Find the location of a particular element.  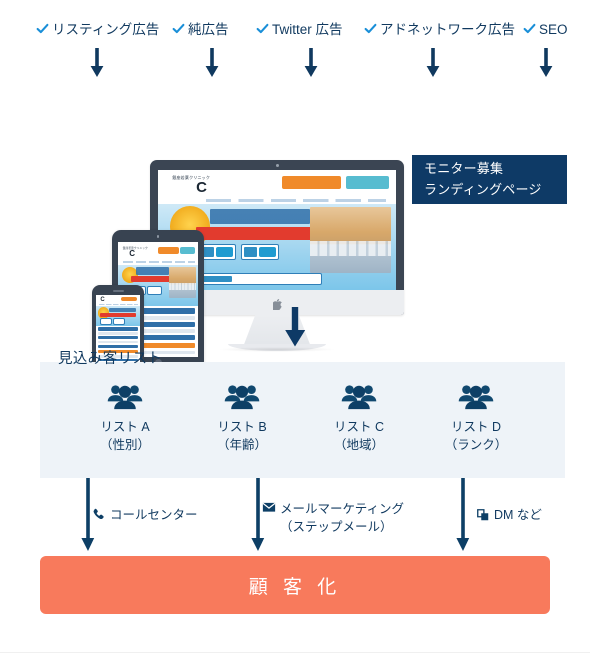

prospect-list-c: リスト C （地域） is located at coordinates (359, 418).